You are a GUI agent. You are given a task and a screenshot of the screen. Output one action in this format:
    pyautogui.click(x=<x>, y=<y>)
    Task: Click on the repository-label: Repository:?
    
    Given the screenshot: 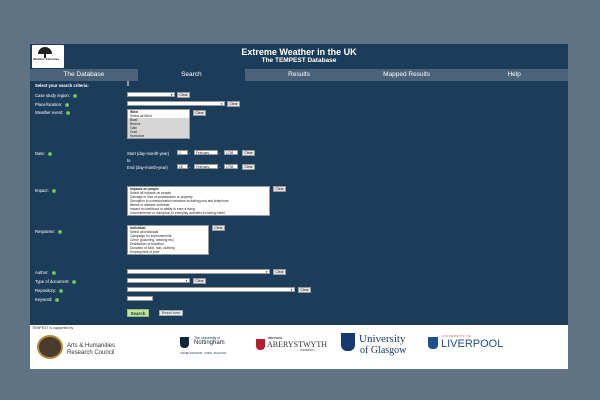 What is the action you would take?
    pyautogui.click(x=49, y=290)
    